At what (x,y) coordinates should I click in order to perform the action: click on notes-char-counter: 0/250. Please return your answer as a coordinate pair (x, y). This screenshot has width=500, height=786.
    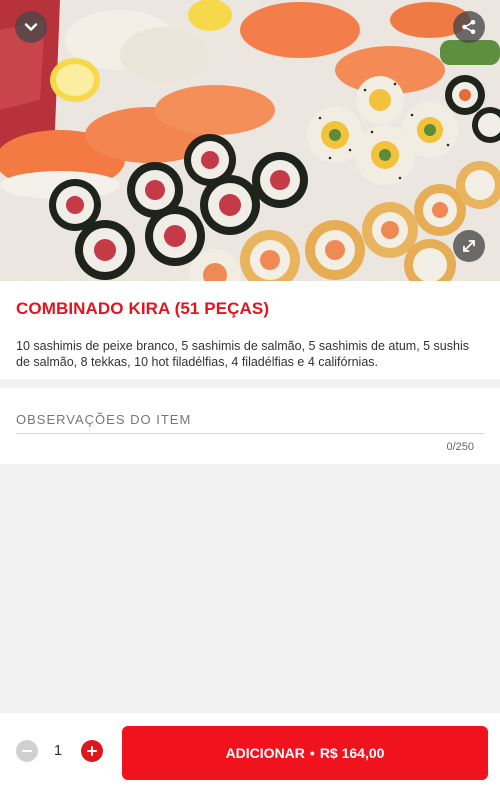
    Looking at the image, I should click on (460, 447).